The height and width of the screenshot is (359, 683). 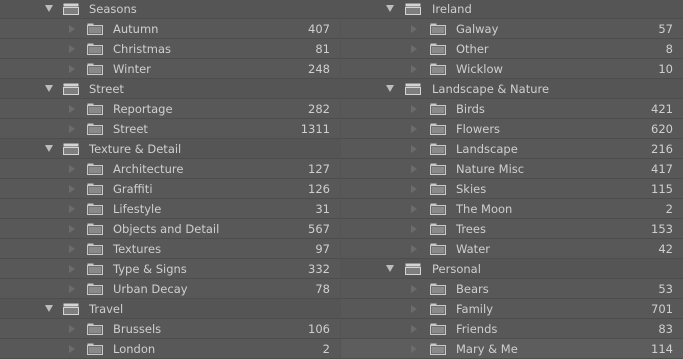 What do you see at coordinates (170, 69) in the screenshot?
I see `collection-row: Winter 248` at bounding box center [170, 69].